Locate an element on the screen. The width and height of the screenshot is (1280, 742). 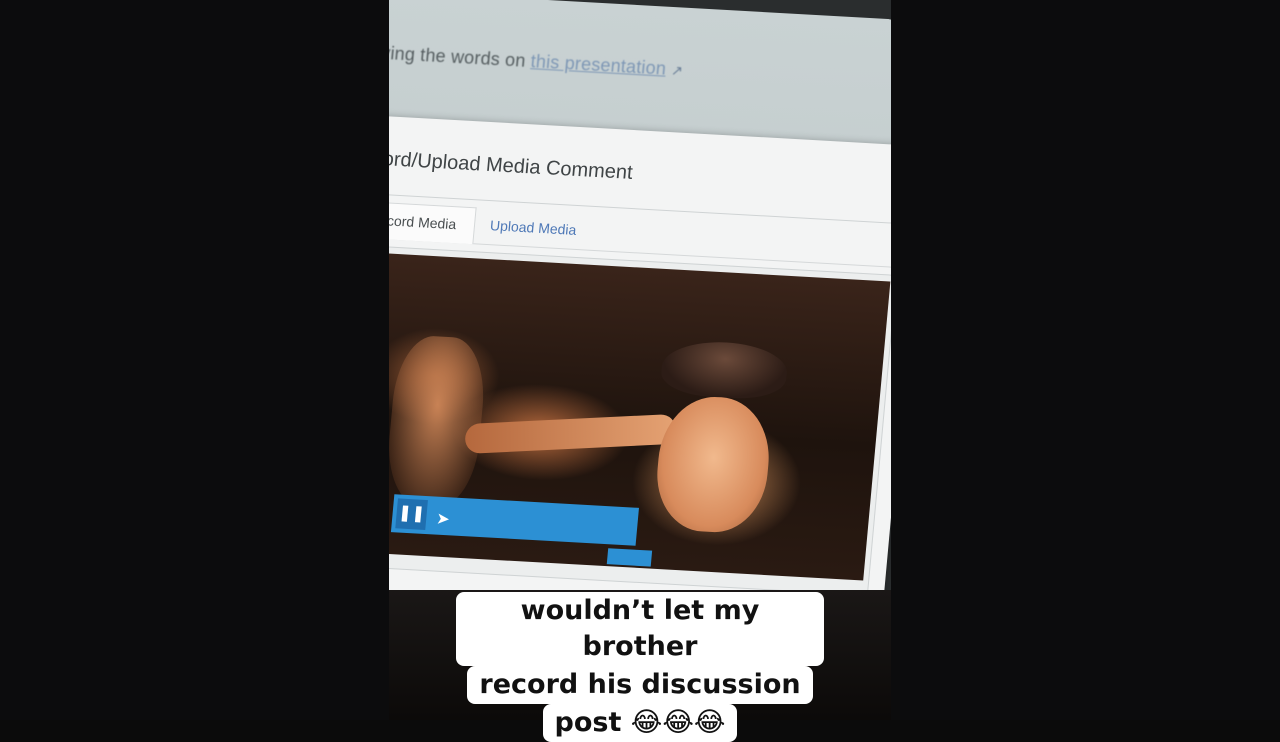
reaching-arm is located at coordinates (570, 433).